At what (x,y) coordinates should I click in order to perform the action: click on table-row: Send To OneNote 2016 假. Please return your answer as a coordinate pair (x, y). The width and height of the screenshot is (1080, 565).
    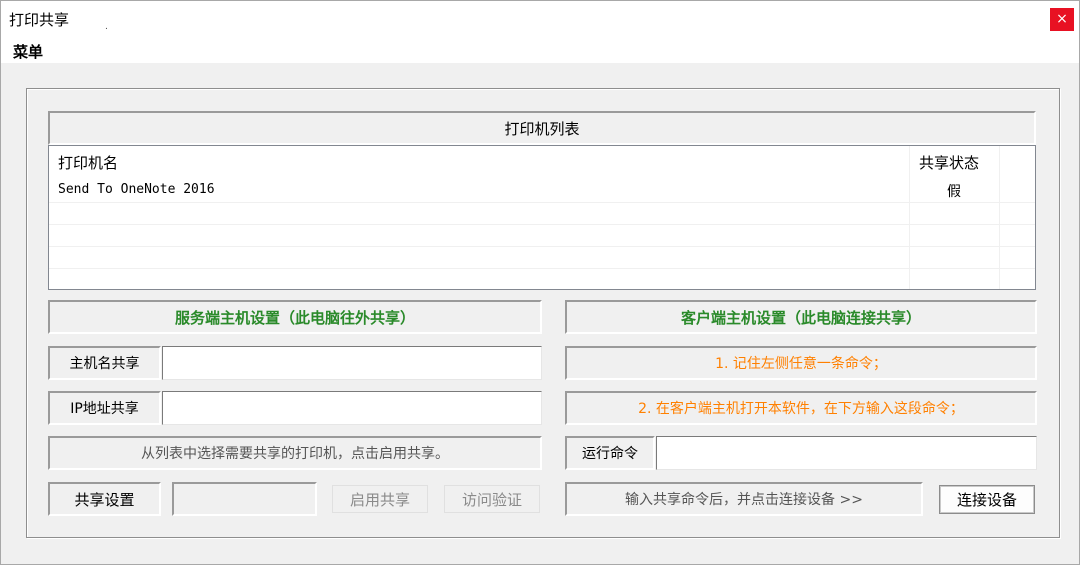
    Looking at the image, I should click on (542, 191).